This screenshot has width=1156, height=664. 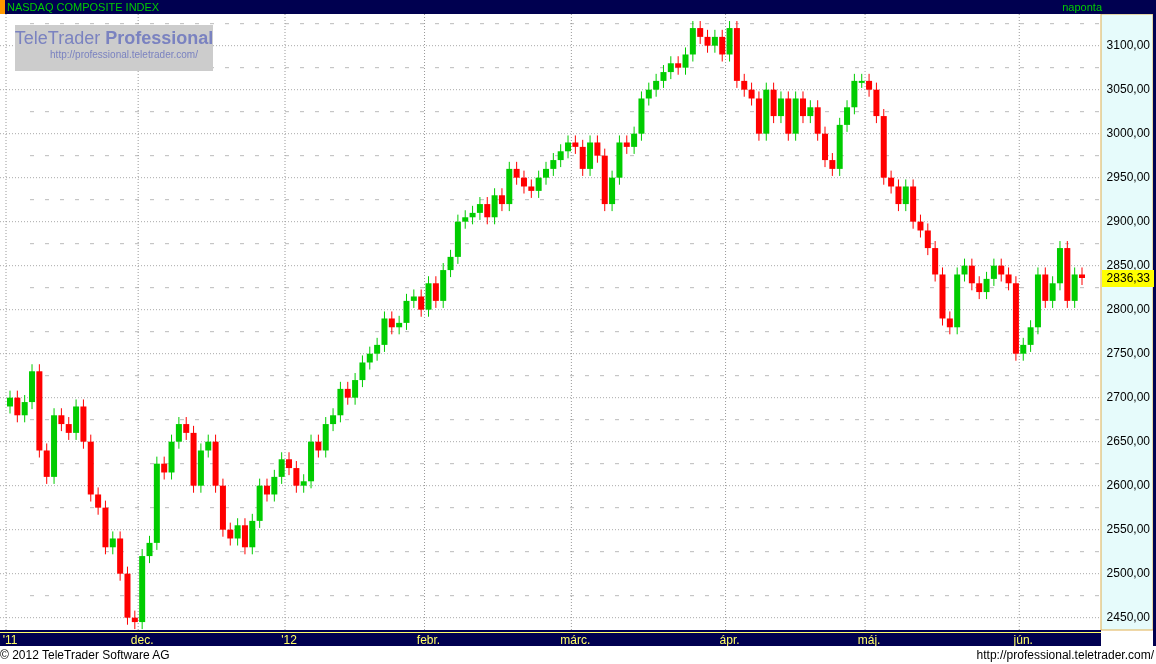 I want to click on axis-label: 2900,00, so click(x=1128, y=220).